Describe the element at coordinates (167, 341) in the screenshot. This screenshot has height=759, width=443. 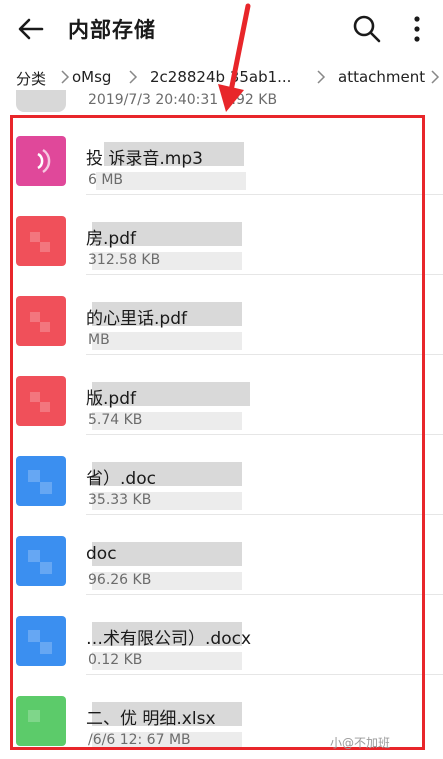
I see `redaction-block` at that location.